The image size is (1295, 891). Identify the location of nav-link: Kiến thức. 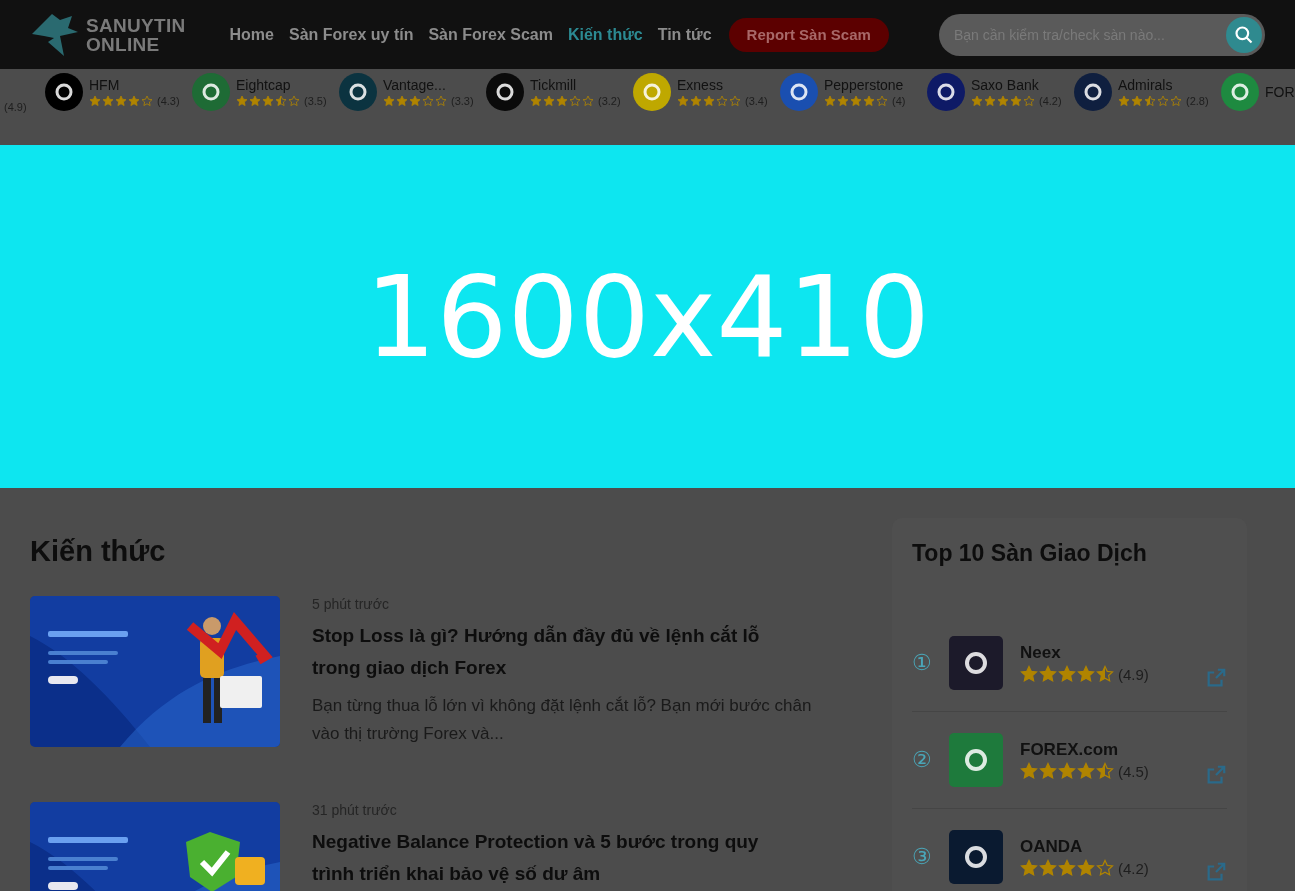
(605, 34).